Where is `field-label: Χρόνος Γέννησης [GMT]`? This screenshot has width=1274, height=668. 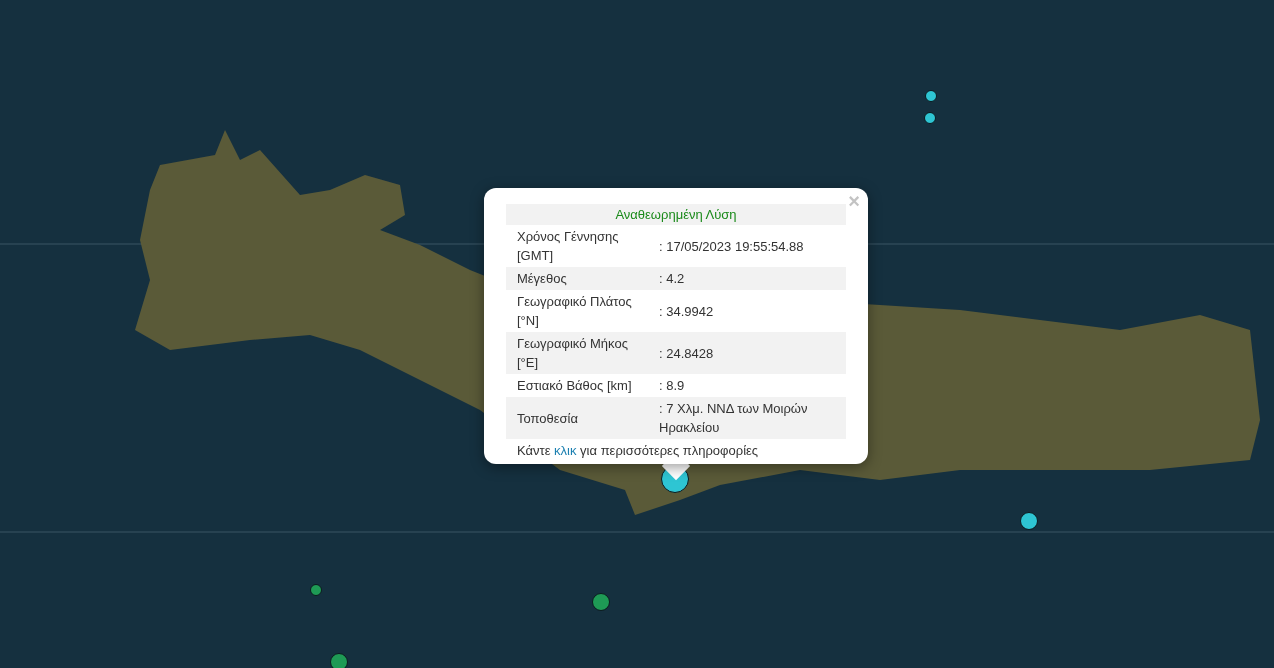
field-label: Χρόνος Γέννησης [GMT] is located at coordinates (568, 246).